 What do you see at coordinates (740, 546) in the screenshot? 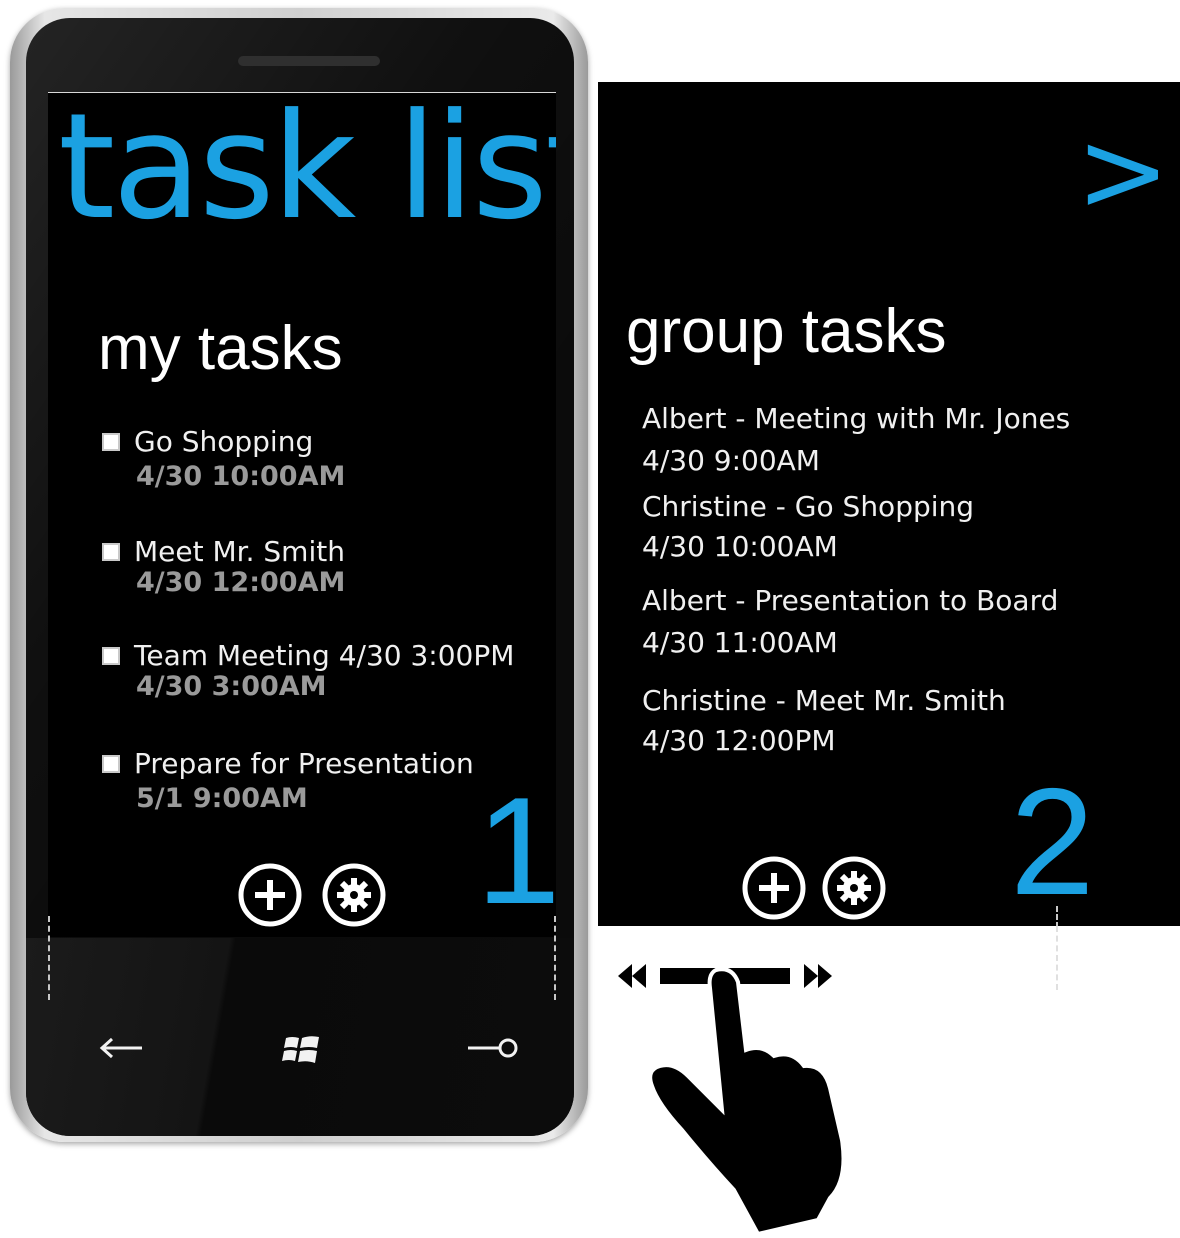
I see `group-task-time: 4/30 10:00AM` at bounding box center [740, 546].